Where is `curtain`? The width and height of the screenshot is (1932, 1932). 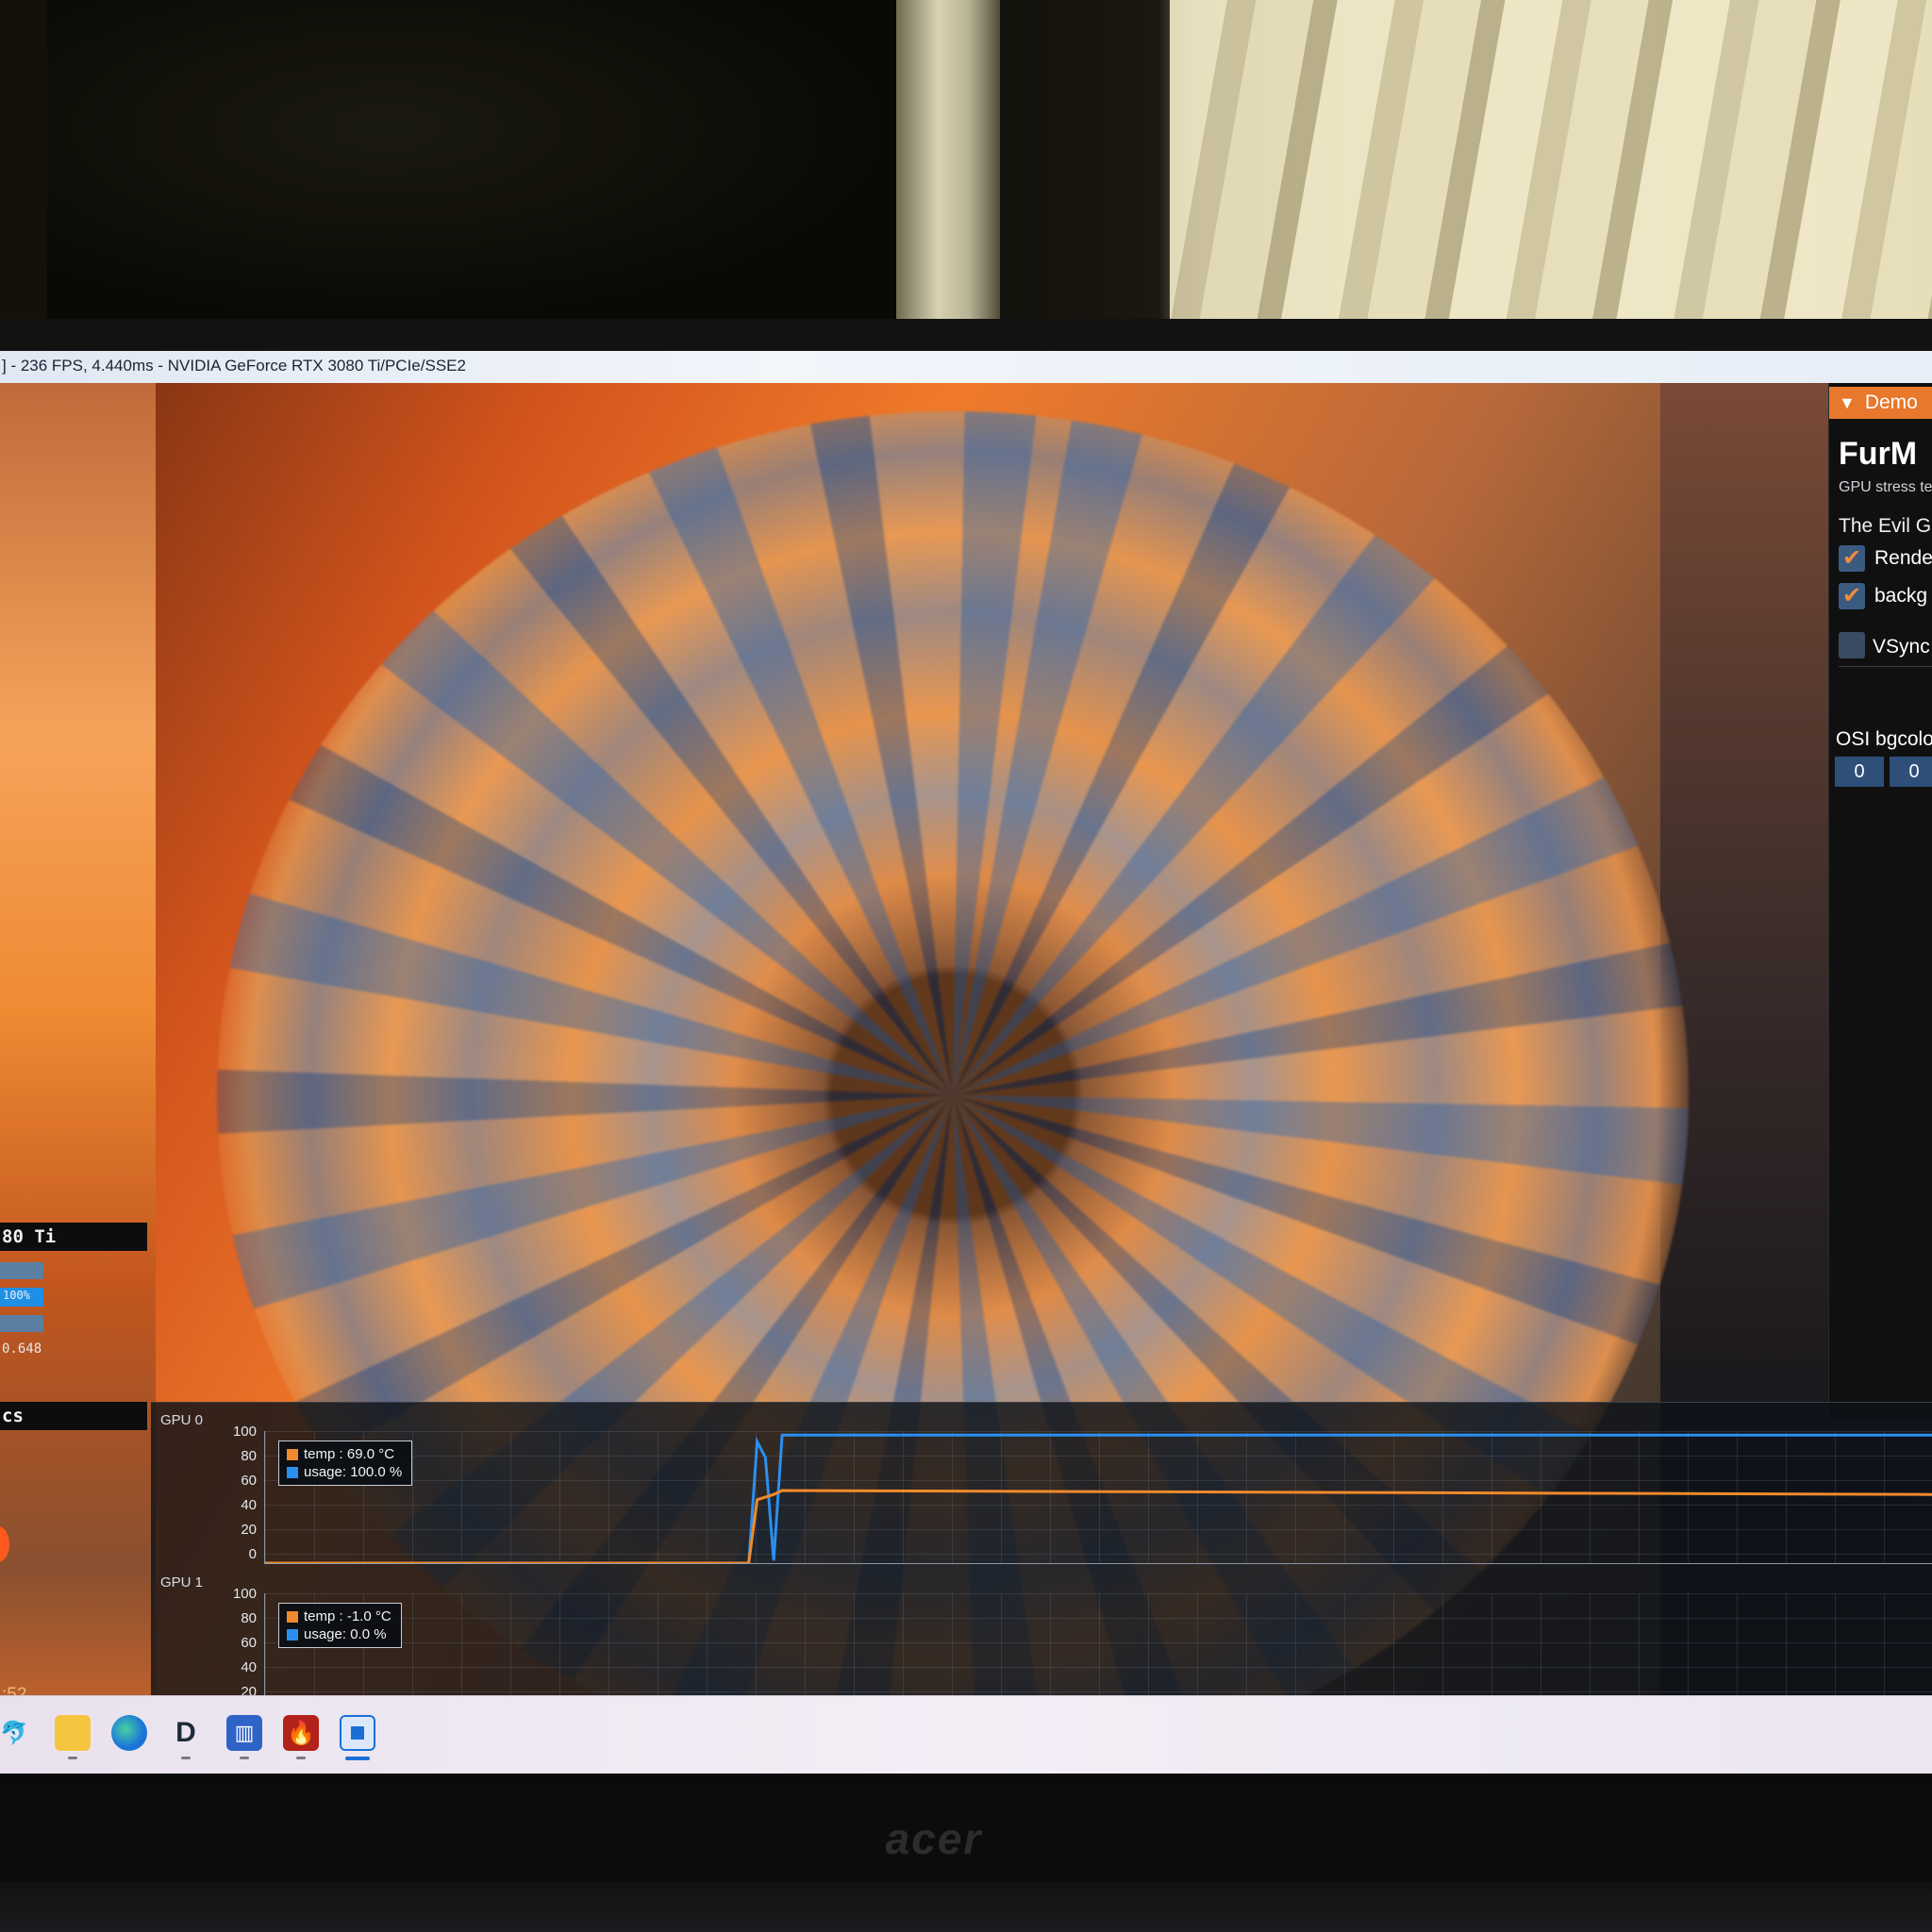
curtain is located at coordinates (1551, 163).